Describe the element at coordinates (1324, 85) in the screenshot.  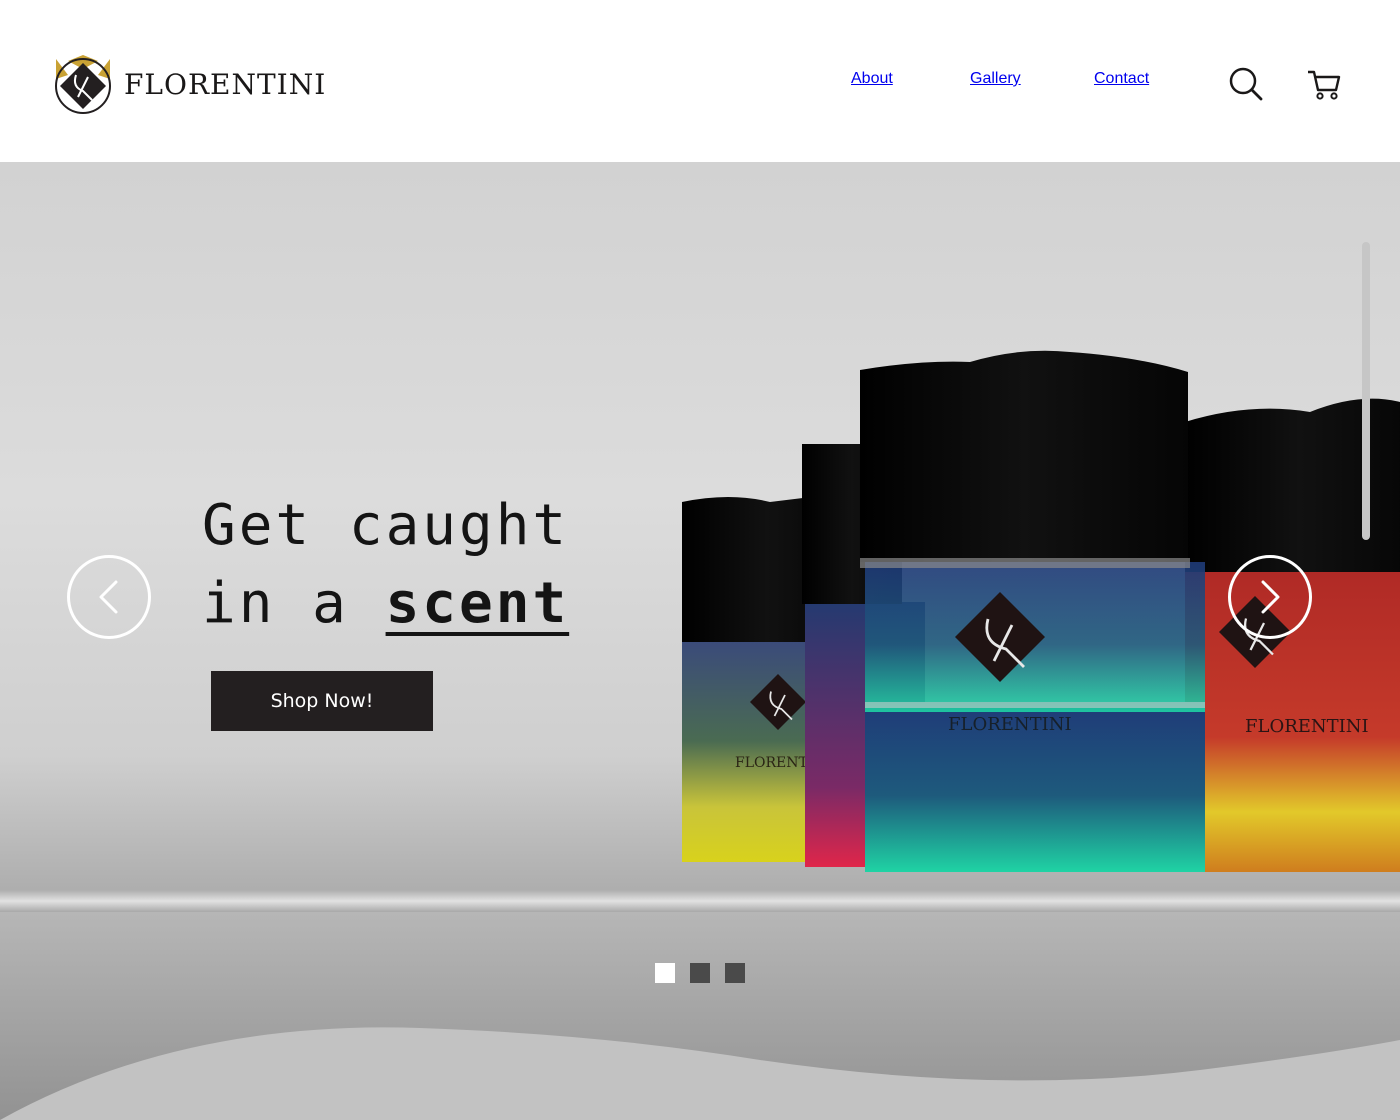
I see `cart-icon` at that location.